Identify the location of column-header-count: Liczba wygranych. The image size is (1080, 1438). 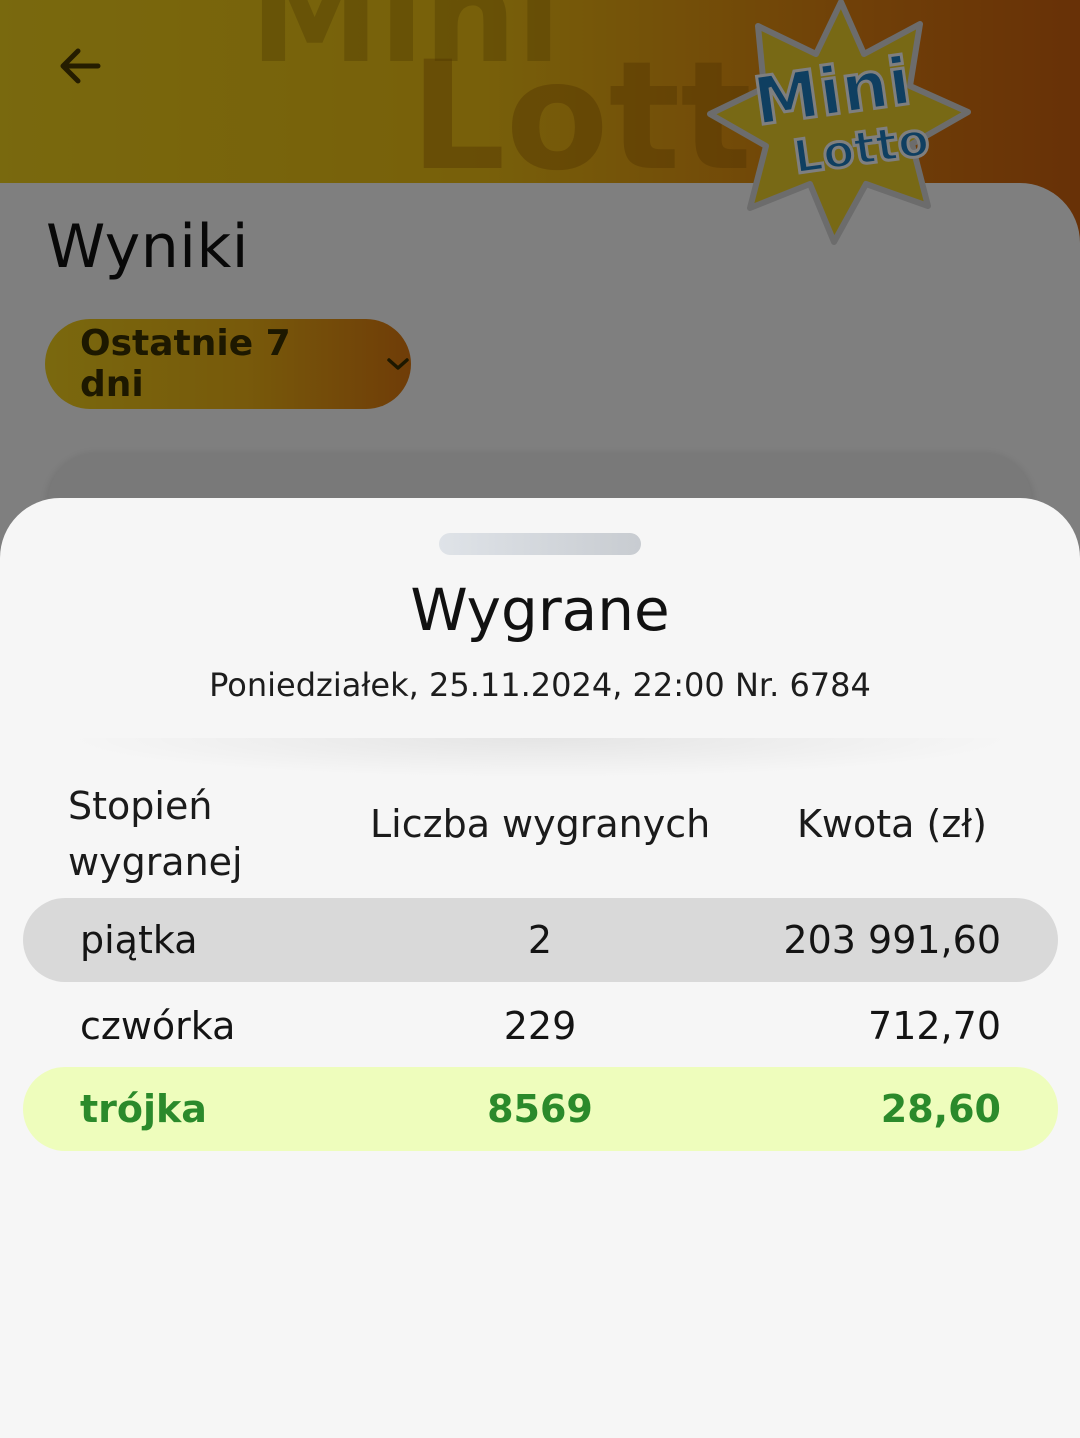
(540, 824).